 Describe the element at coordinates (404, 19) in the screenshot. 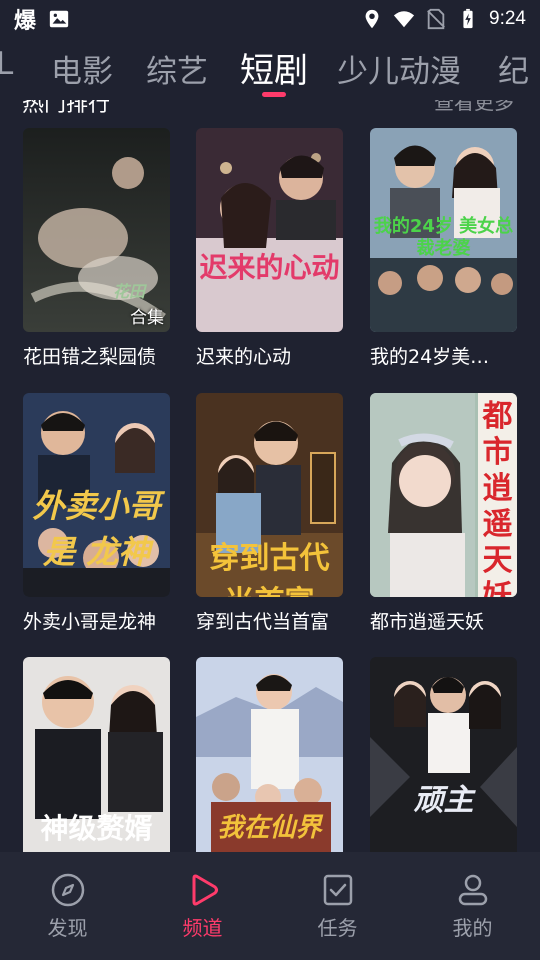

I see `wifi-icon` at that location.